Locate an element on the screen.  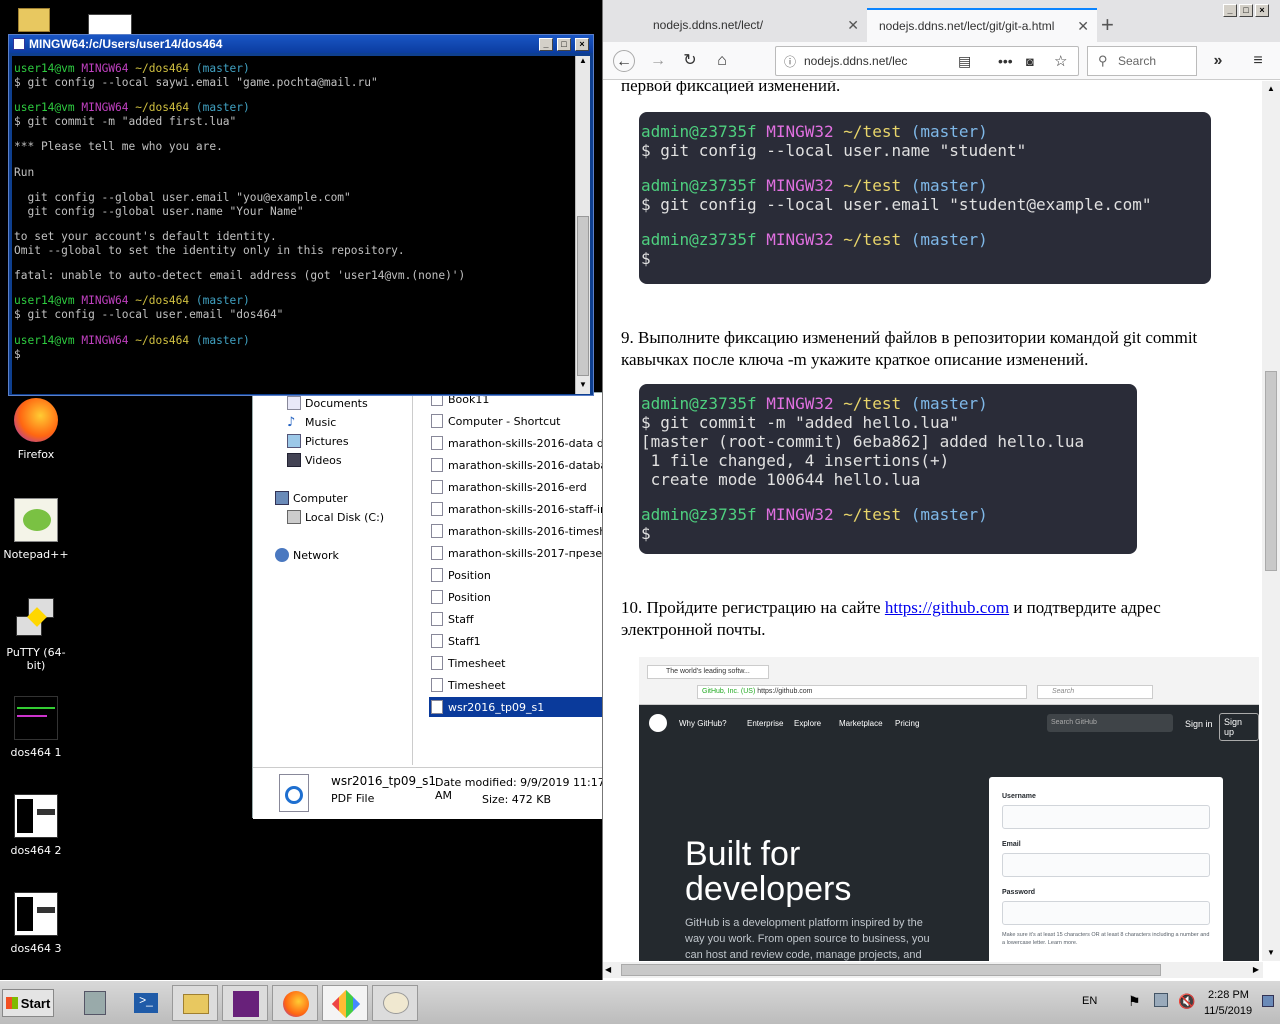
nav-item-pictures: Pictures is located at coordinates (318, 441).